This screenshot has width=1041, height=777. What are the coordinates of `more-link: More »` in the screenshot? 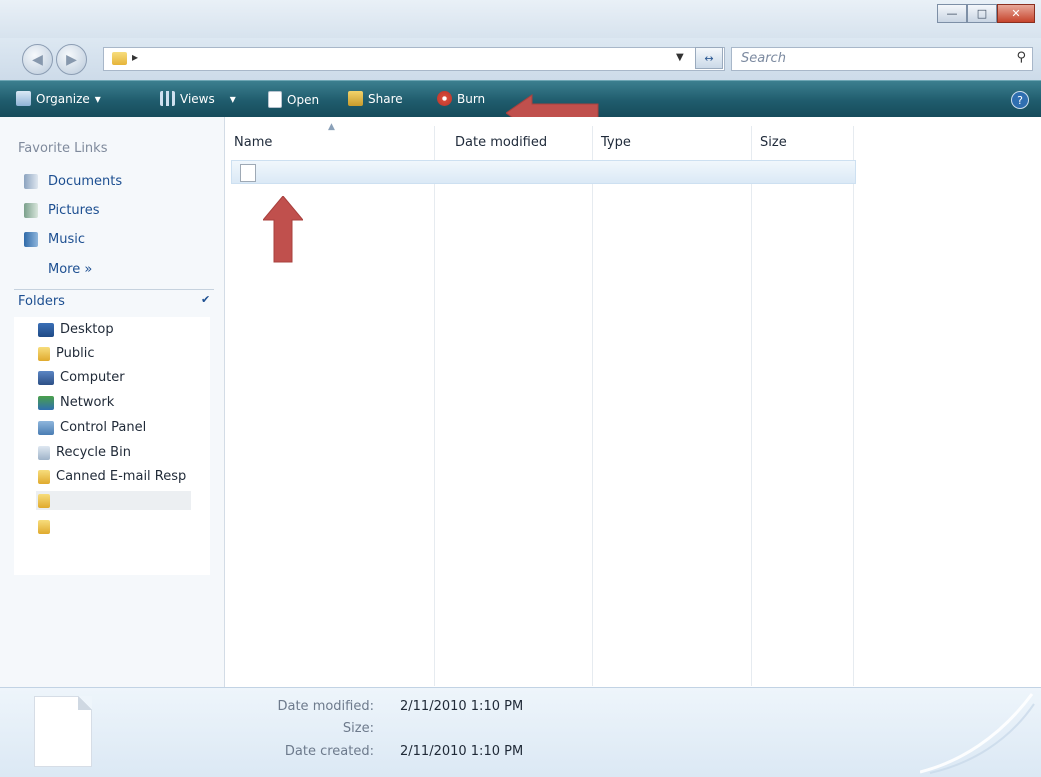 It's located at (70, 269).